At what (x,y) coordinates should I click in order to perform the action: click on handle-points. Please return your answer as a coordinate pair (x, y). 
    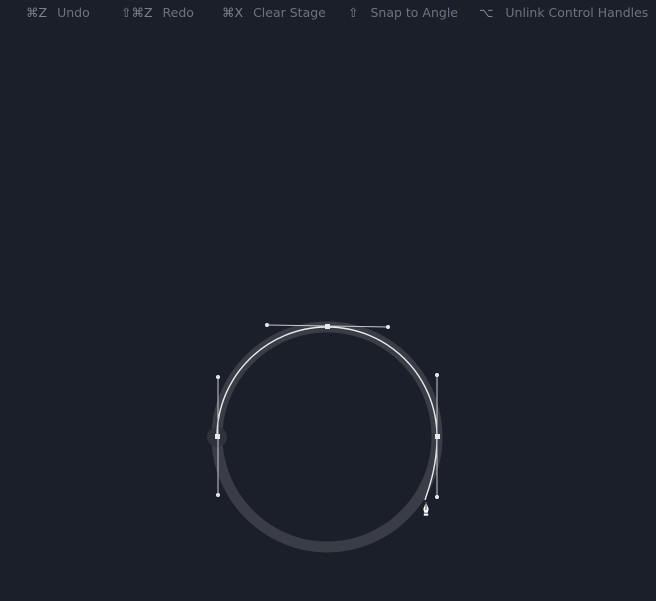
    Looking at the image, I should click on (327, 411).